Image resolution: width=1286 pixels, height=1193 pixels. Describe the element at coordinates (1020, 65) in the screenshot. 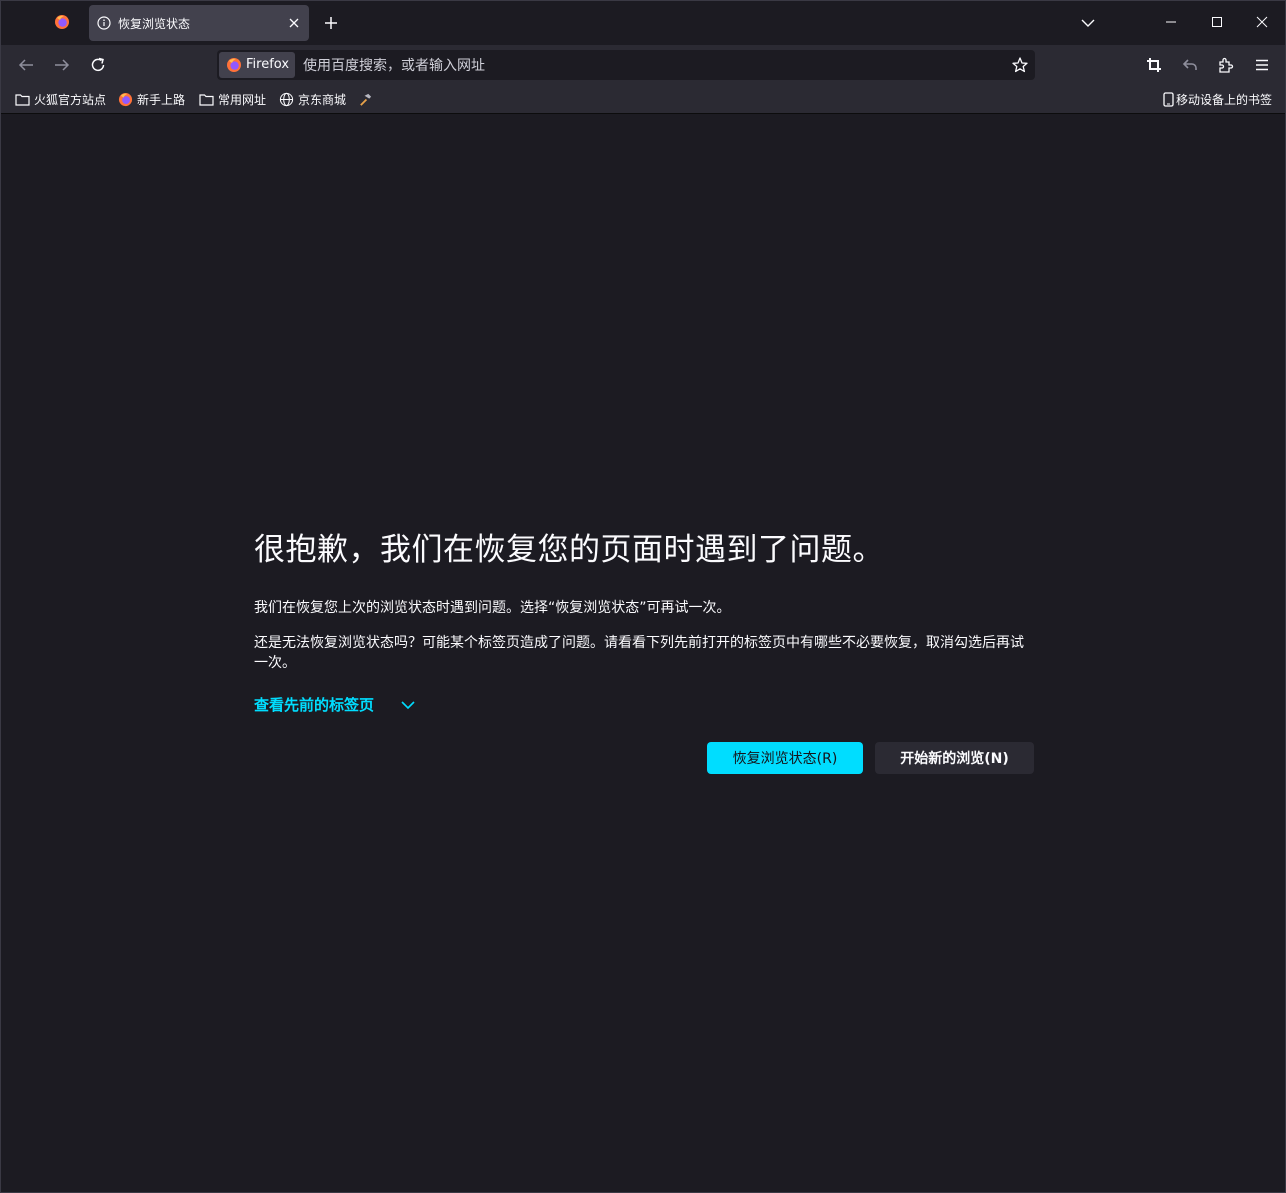

I see `bookmark-star-icon` at that location.